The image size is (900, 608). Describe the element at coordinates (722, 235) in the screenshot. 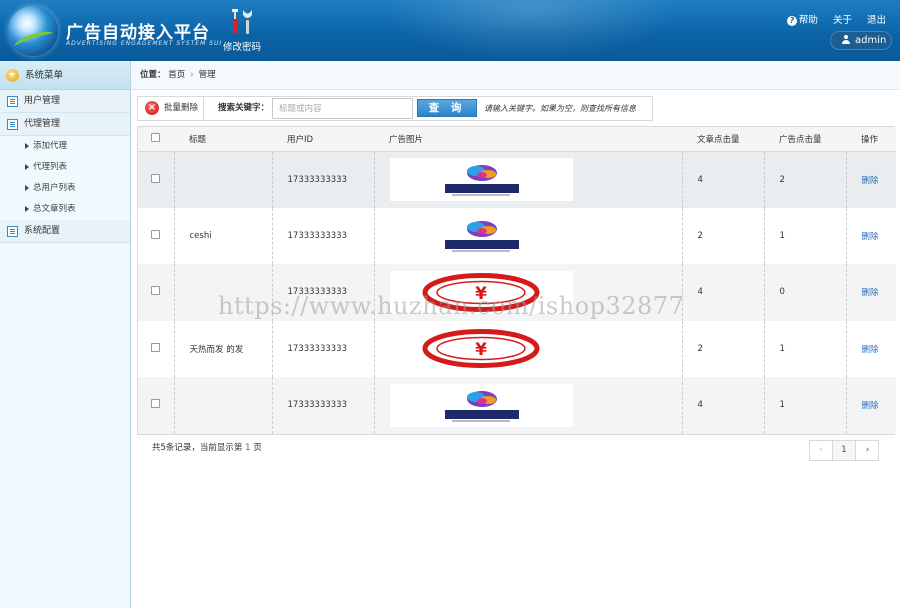

I see `cell-article-clicks: 2` at that location.